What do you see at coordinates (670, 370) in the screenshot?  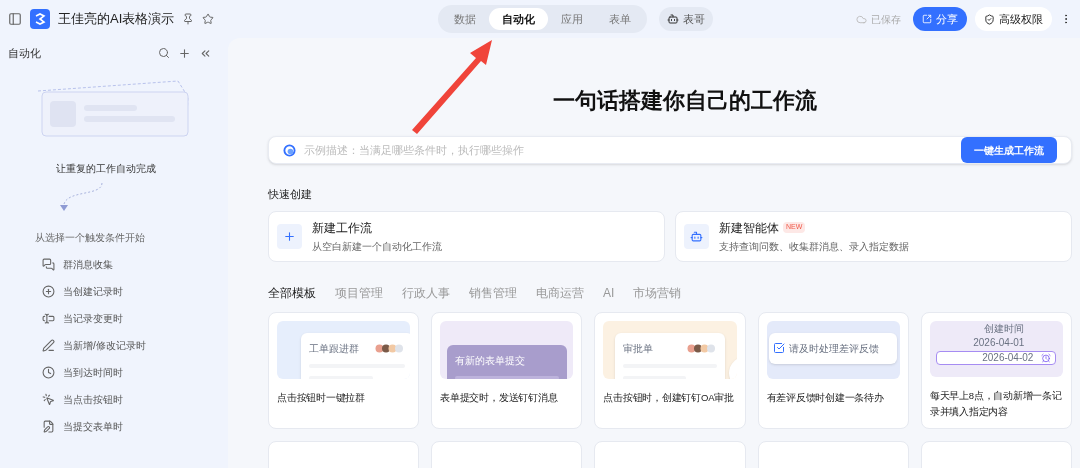 I see `template-card: 审批单 点击按钮时，创建钉钉OA审批` at bounding box center [670, 370].